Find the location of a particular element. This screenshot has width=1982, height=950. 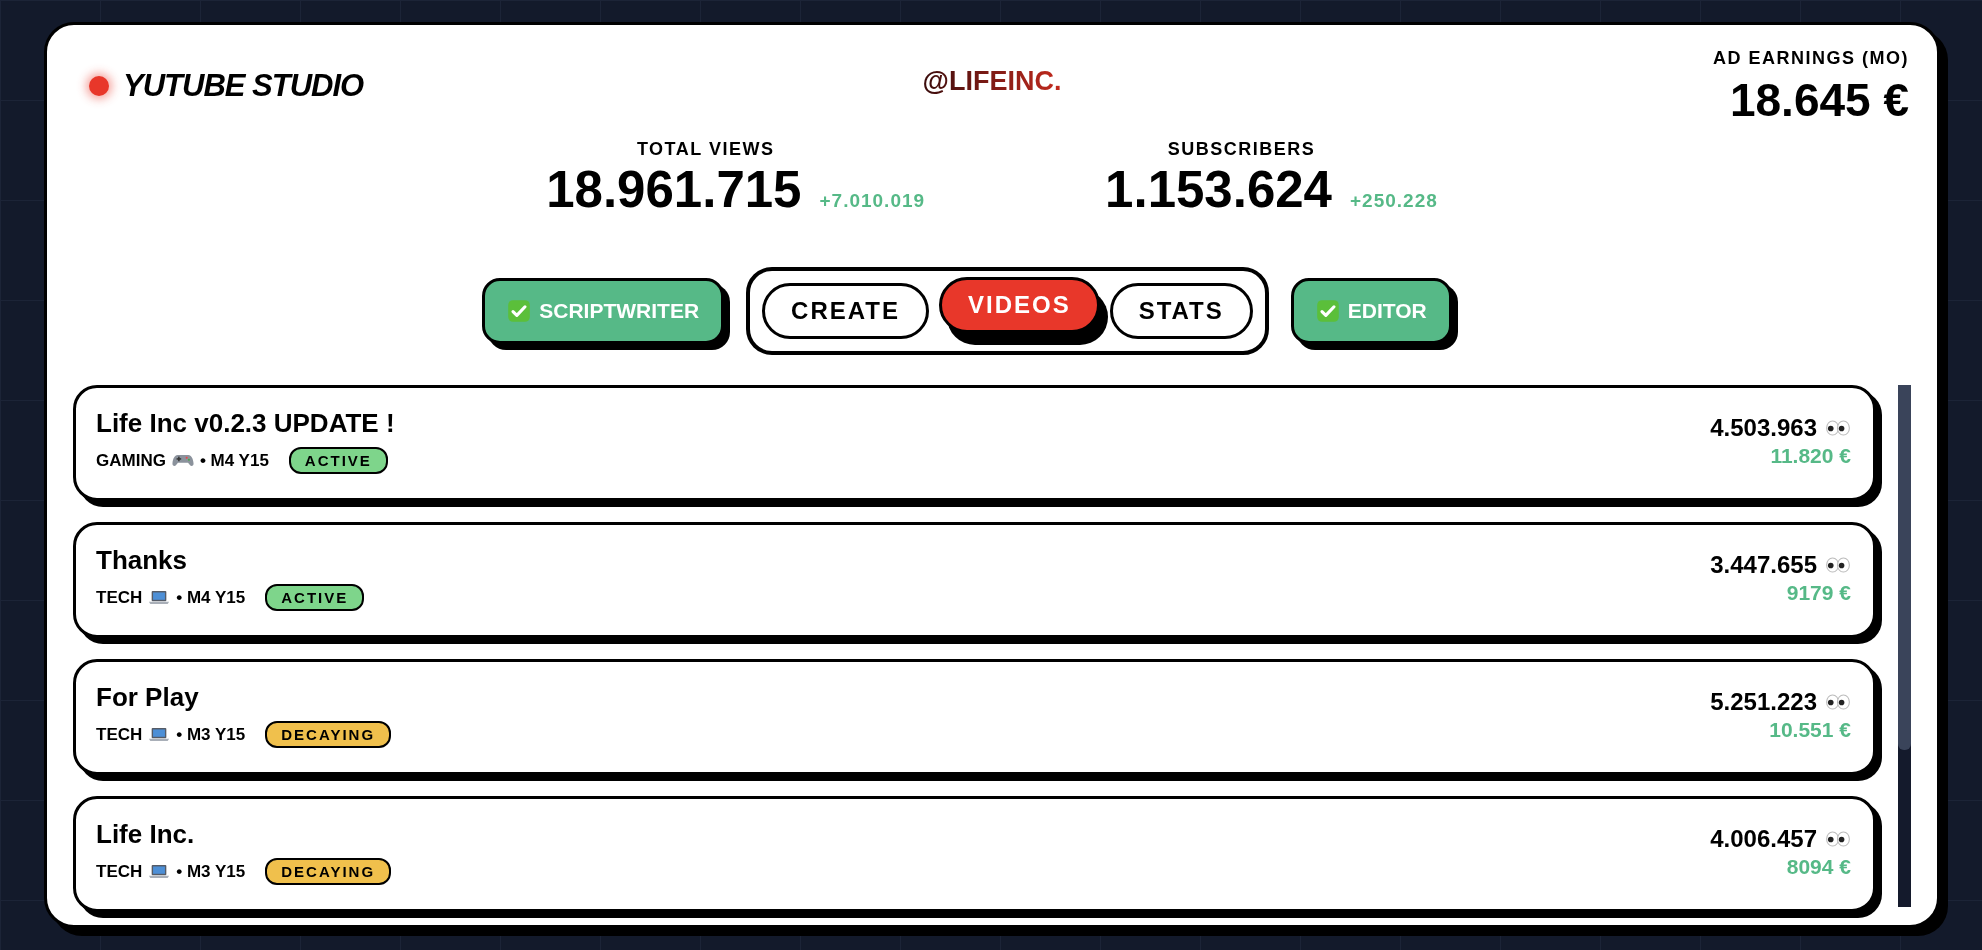

video-revenue: 10.551 € is located at coordinates (1810, 730).